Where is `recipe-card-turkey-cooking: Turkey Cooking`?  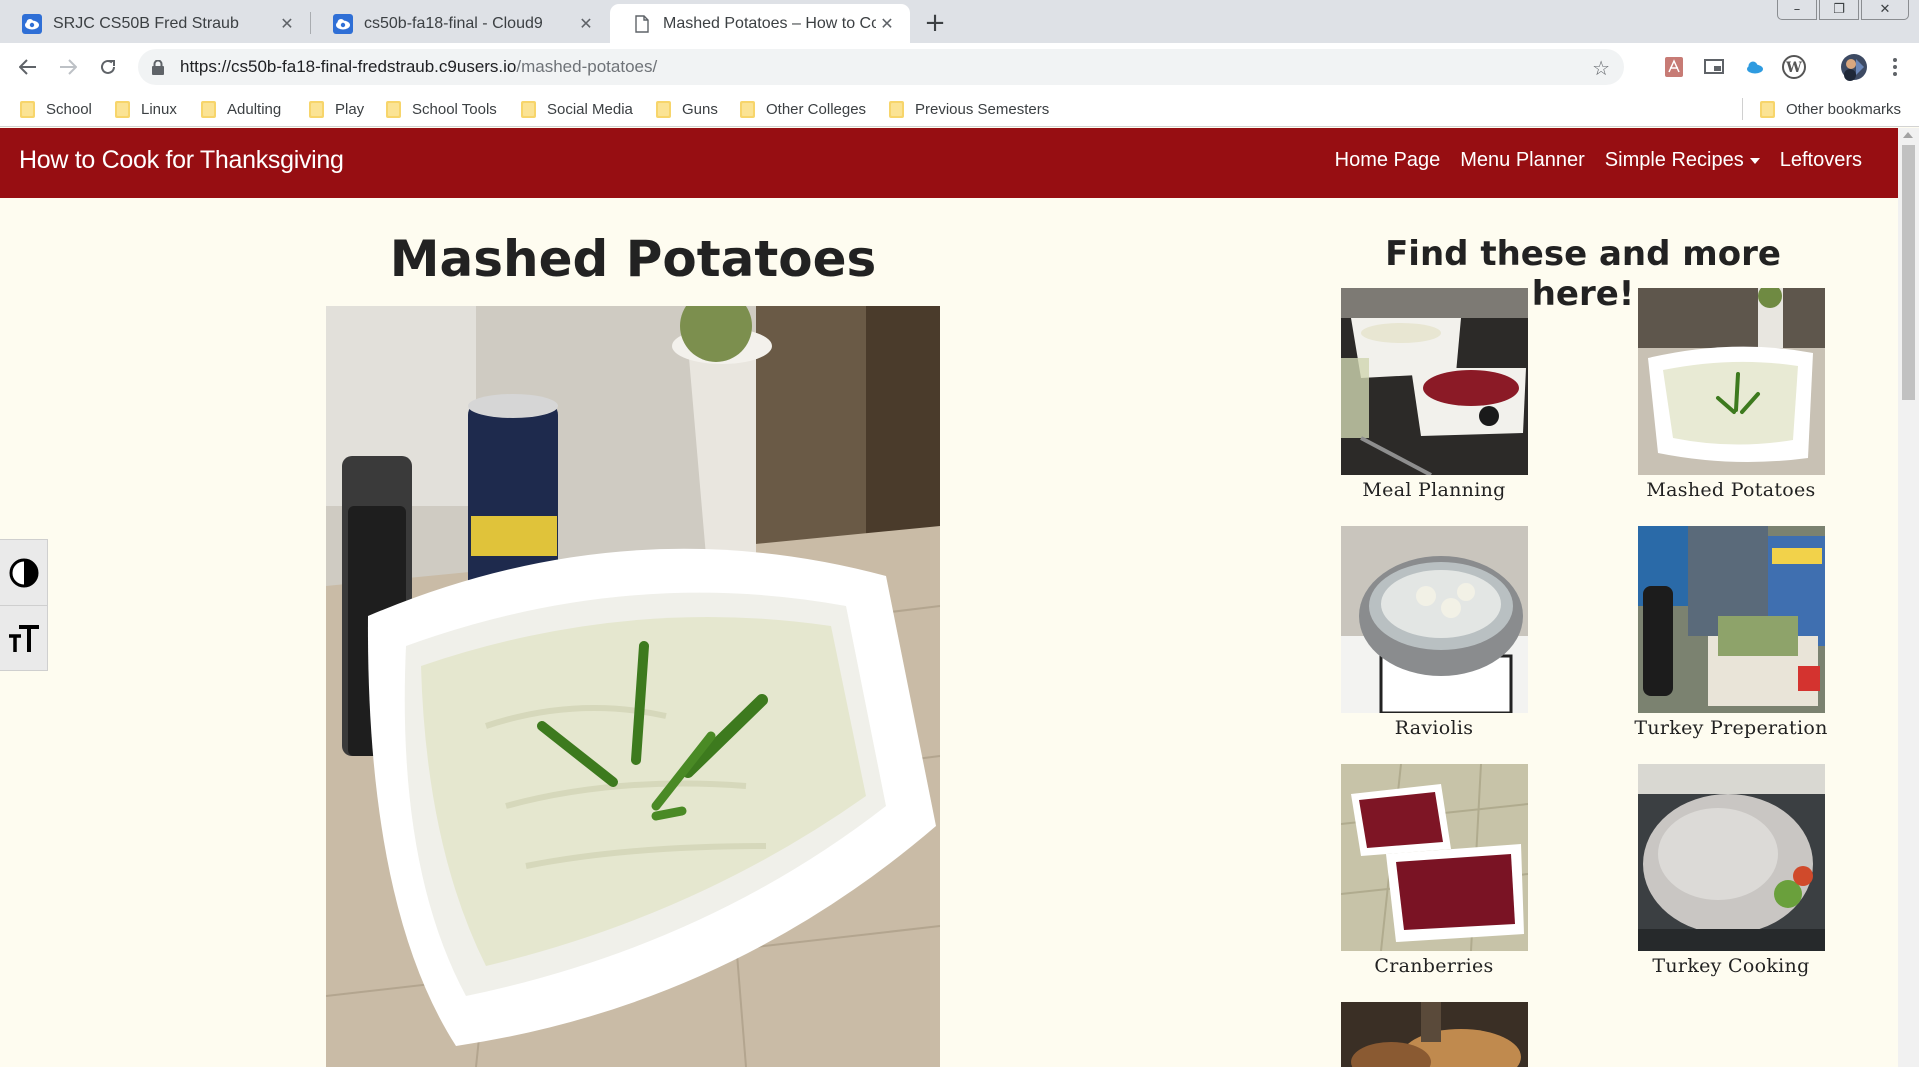
recipe-card-turkey-cooking: Turkey Cooking is located at coordinates (1731, 870).